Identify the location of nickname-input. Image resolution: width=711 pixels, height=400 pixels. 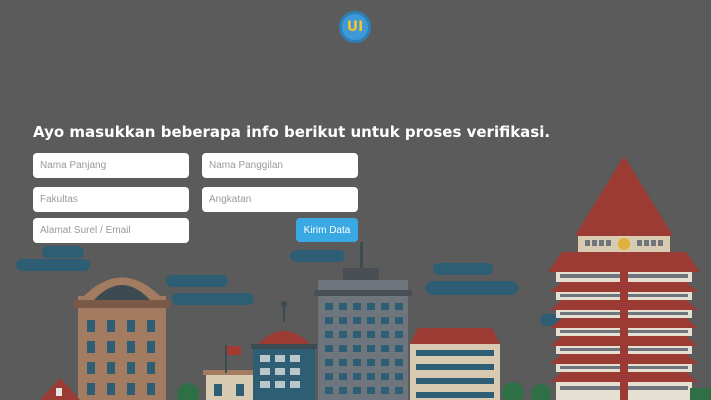
(280, 165).